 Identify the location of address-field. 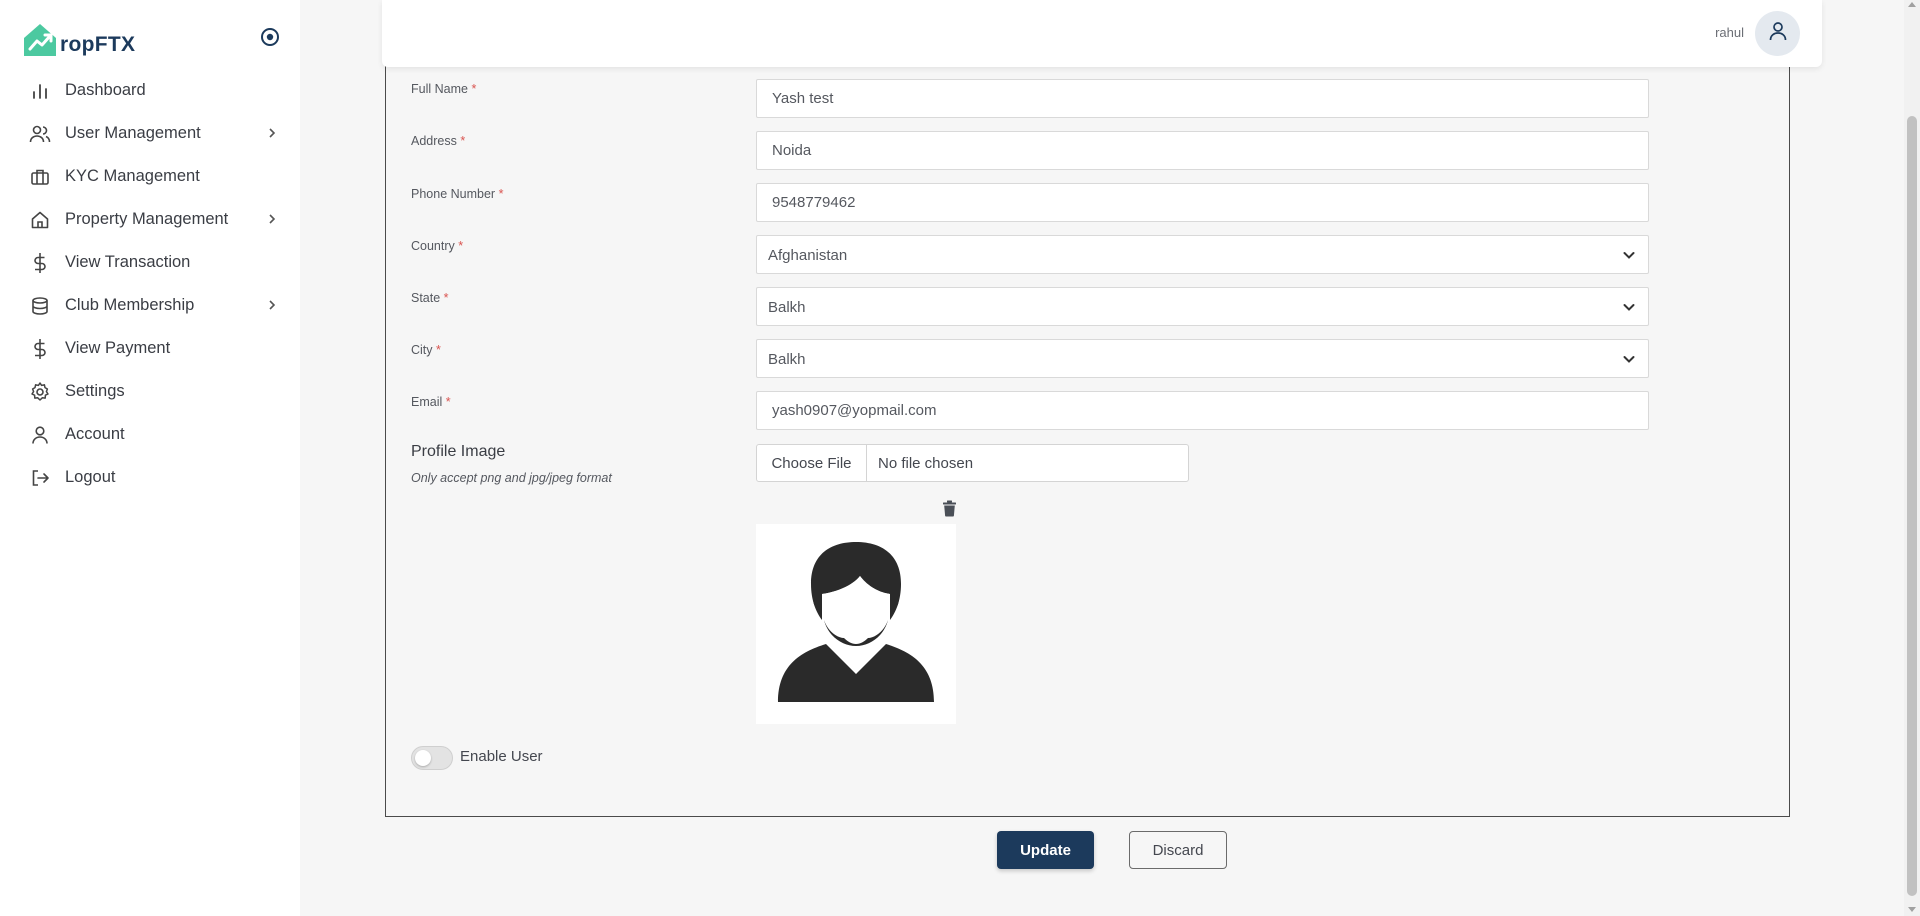
(1202, 150).